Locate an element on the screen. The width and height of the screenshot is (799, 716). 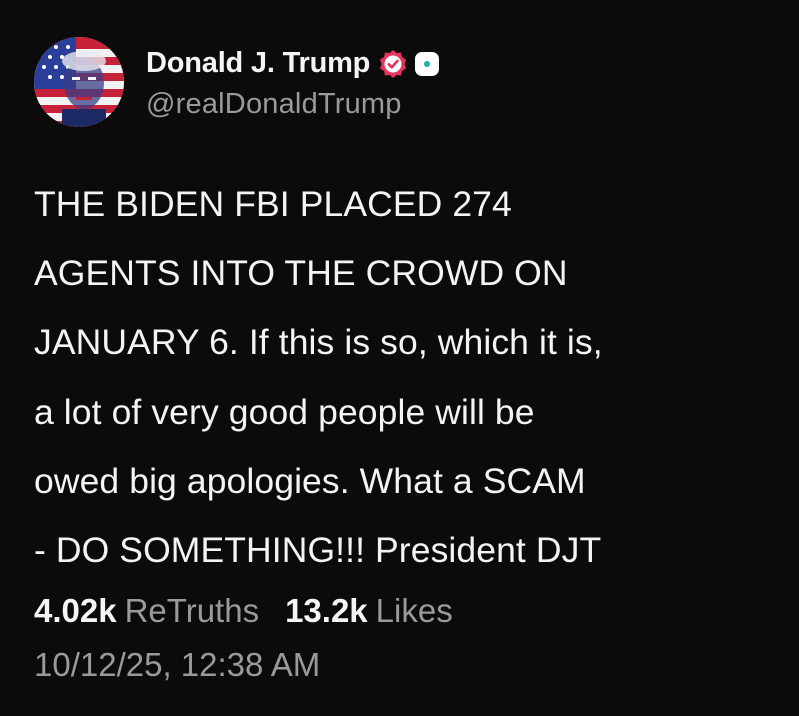
likes-stat: 13.2k Likes is located at coordinates (369, 611).